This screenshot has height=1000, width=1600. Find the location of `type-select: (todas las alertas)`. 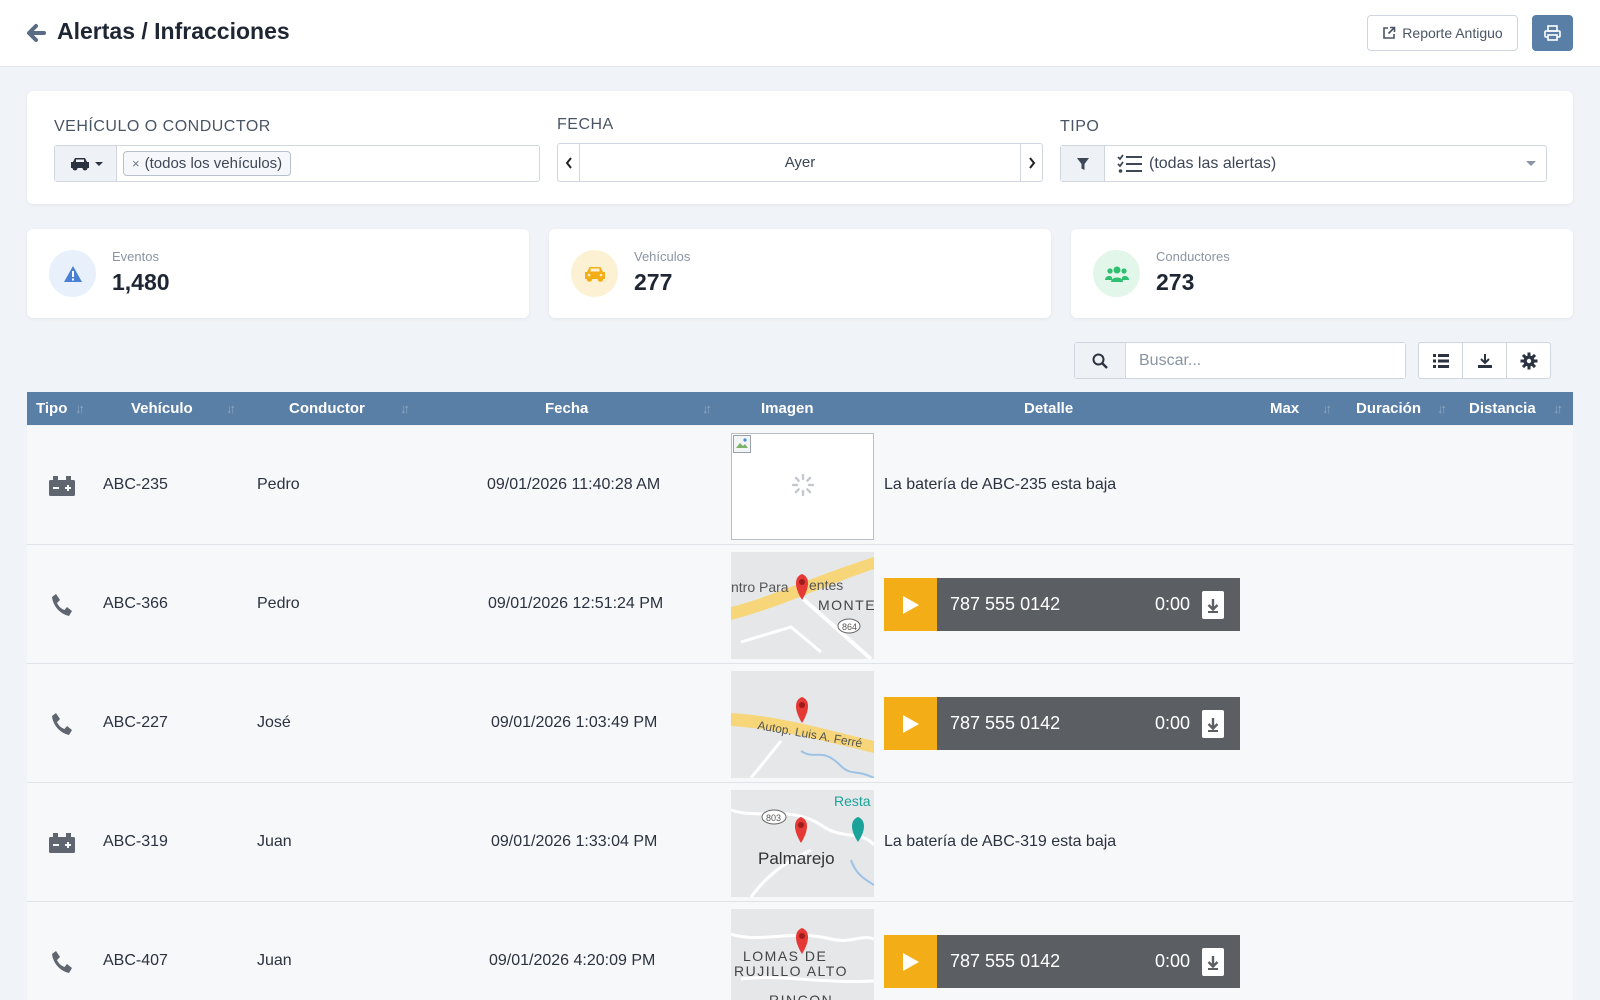

type-select: (todas las alertas) is located at coordinates (1325, 163).